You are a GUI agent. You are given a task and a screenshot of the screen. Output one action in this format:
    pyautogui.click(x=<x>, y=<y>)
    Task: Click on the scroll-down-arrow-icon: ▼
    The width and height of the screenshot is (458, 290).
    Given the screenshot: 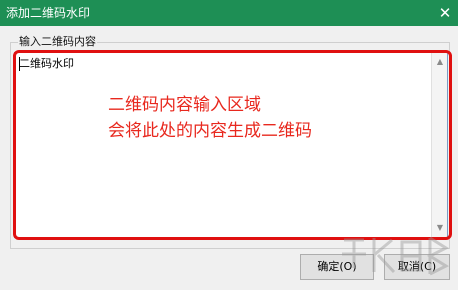 What is the action you would take?
    pyautogui.click(x=440, y=228)
    